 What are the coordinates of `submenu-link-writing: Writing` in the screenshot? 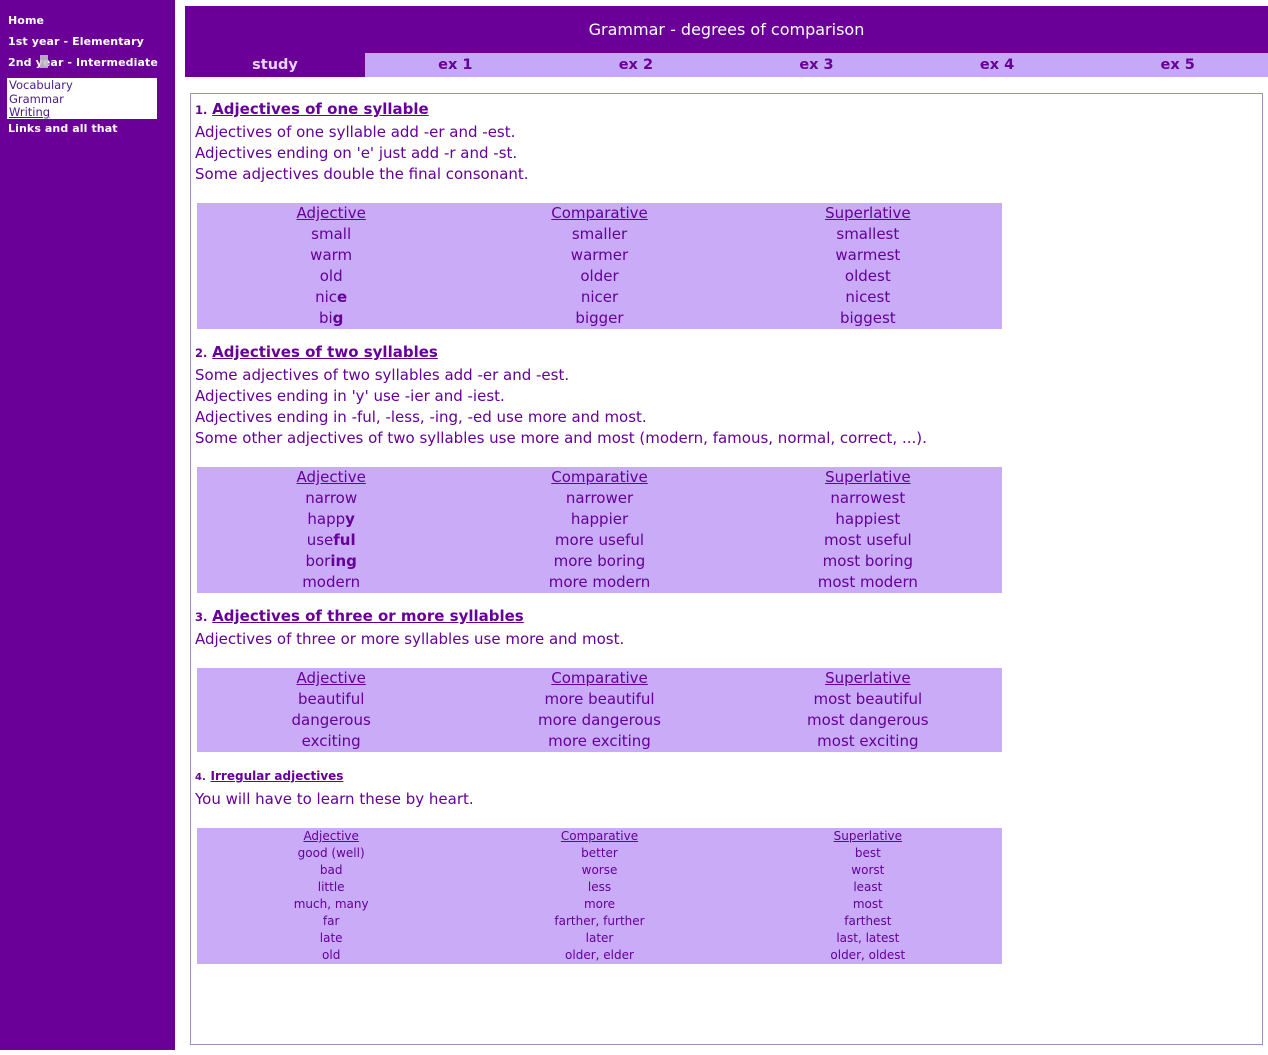 It's located at (83, 112).